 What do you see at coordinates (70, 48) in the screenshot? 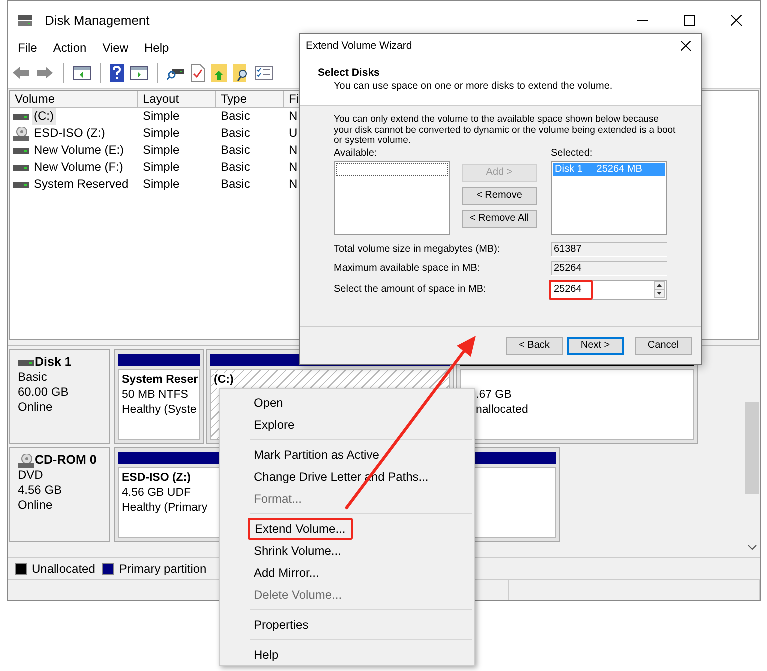
I see `menu-item: Action` at bounding box center [70, 48].